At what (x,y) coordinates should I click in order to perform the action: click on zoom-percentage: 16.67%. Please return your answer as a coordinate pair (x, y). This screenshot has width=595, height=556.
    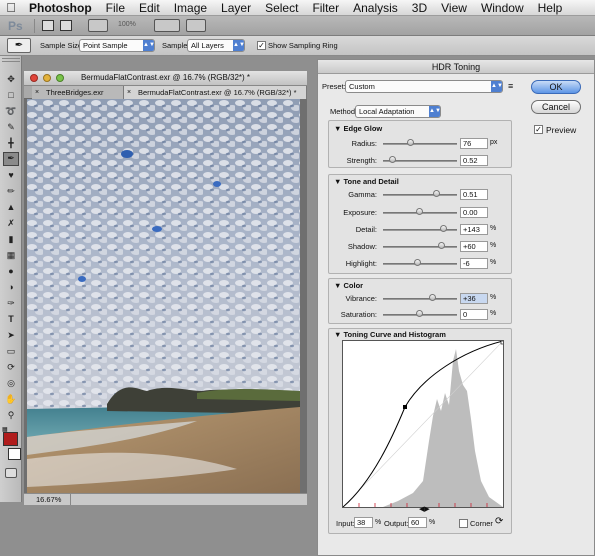
    Looking at the image, I should click on (48, 499).